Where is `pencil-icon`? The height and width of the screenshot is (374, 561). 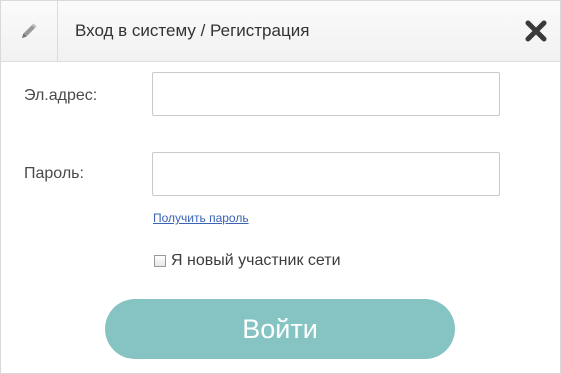
pencil-icon is located at coordinates (29, 30).